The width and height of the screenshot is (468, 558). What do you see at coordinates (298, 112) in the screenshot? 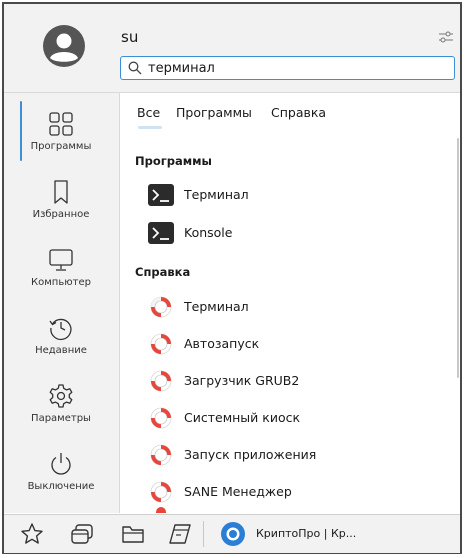
I see `tab-help: Справка` at bounding box center [298, 112].